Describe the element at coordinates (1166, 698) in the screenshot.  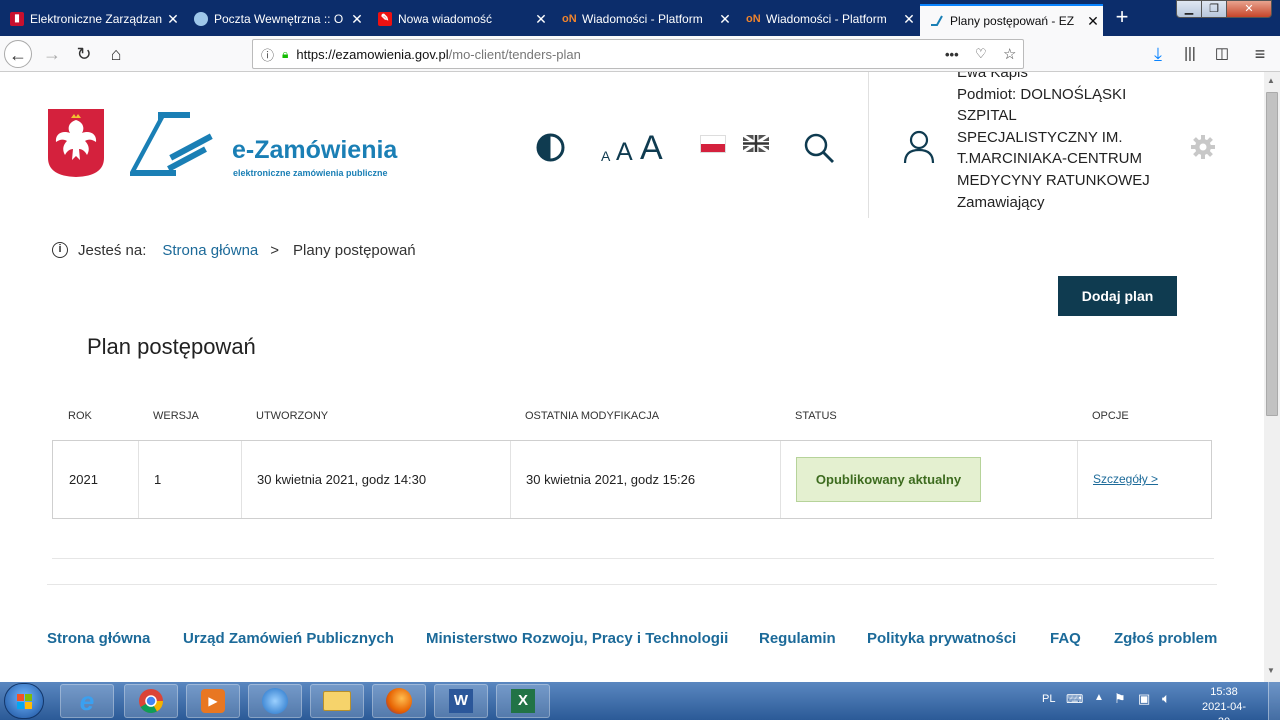
I see `volume-icon: 🔈︎` at that location.